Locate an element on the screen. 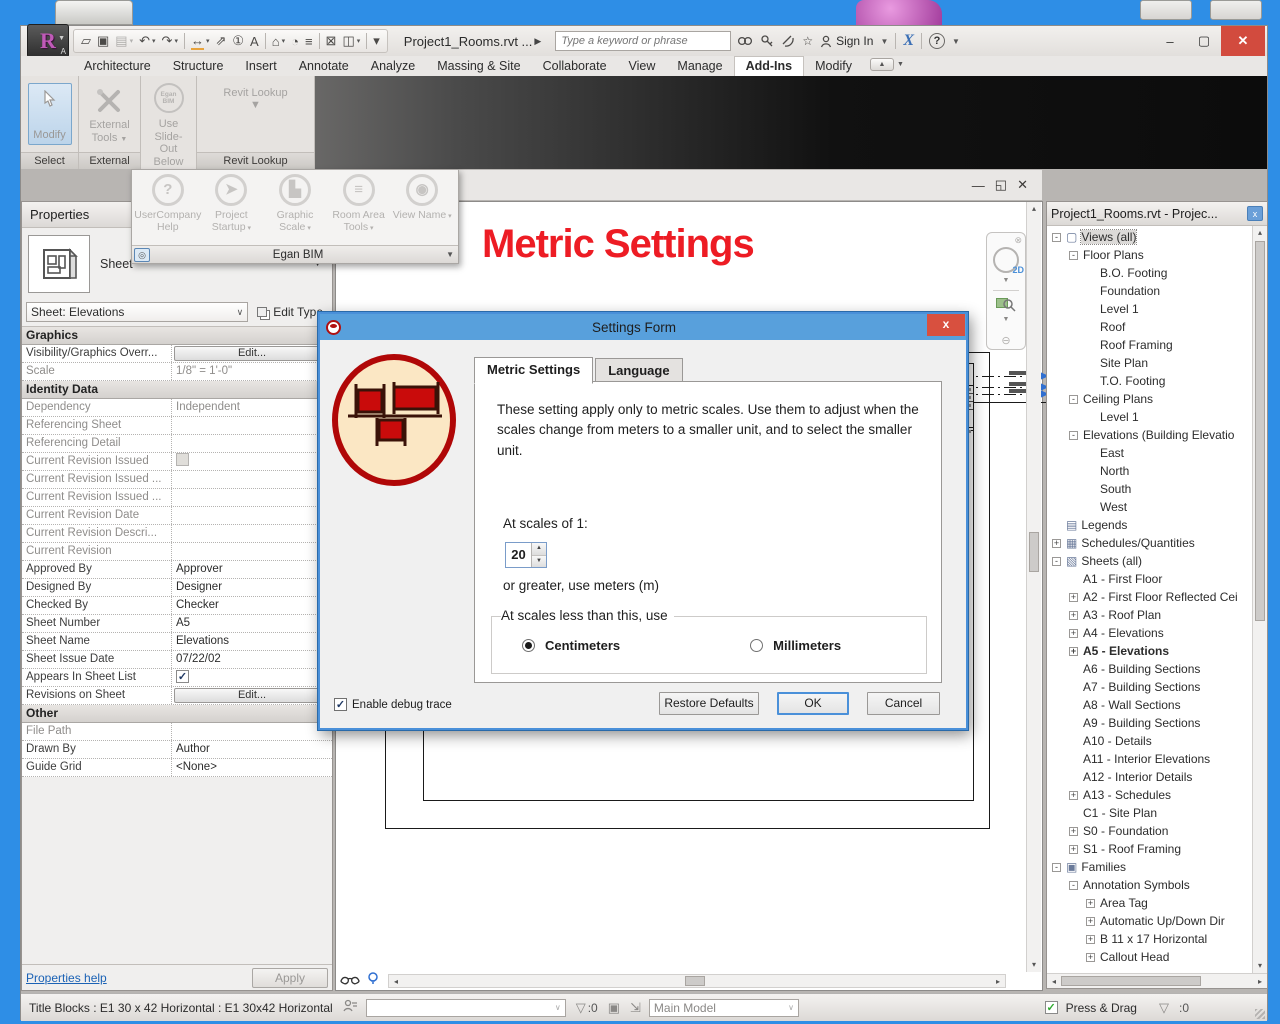  undo-icon: ↶ is located at coordinates (147, 41).